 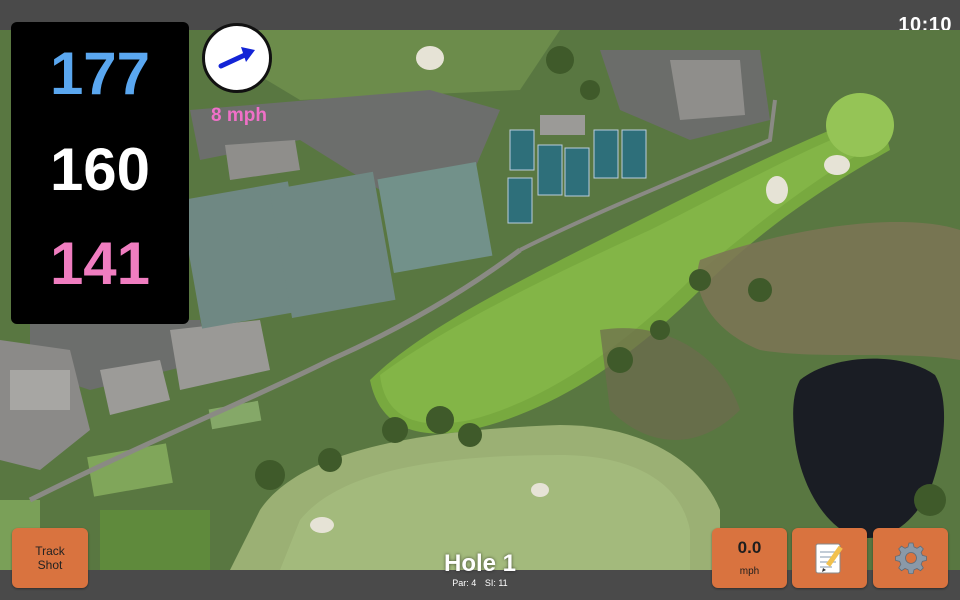 I want to click on back-distance: 177, so click(x=100, y=73).